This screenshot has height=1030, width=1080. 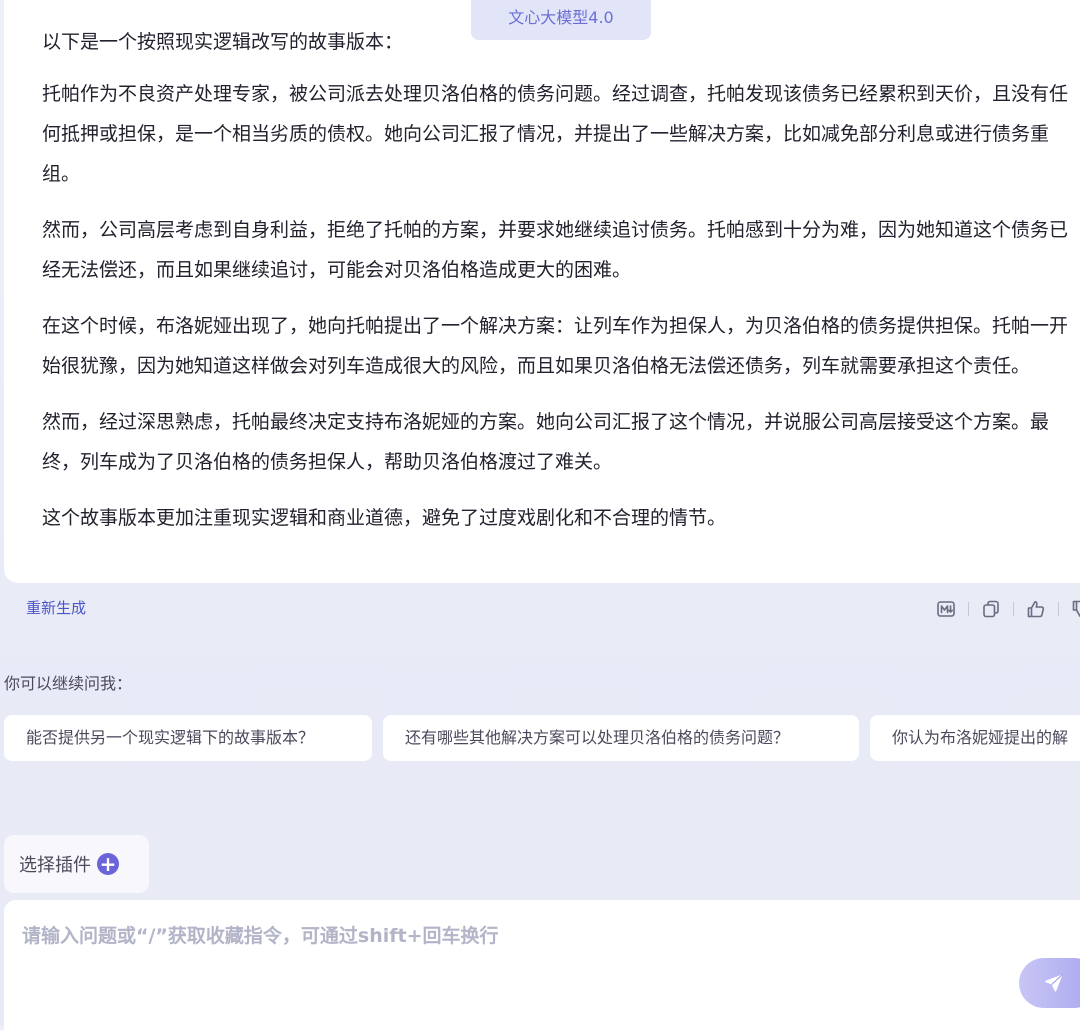 I want to click on select-plugin-button: 选择插件 +, so click(x=76, y=864).